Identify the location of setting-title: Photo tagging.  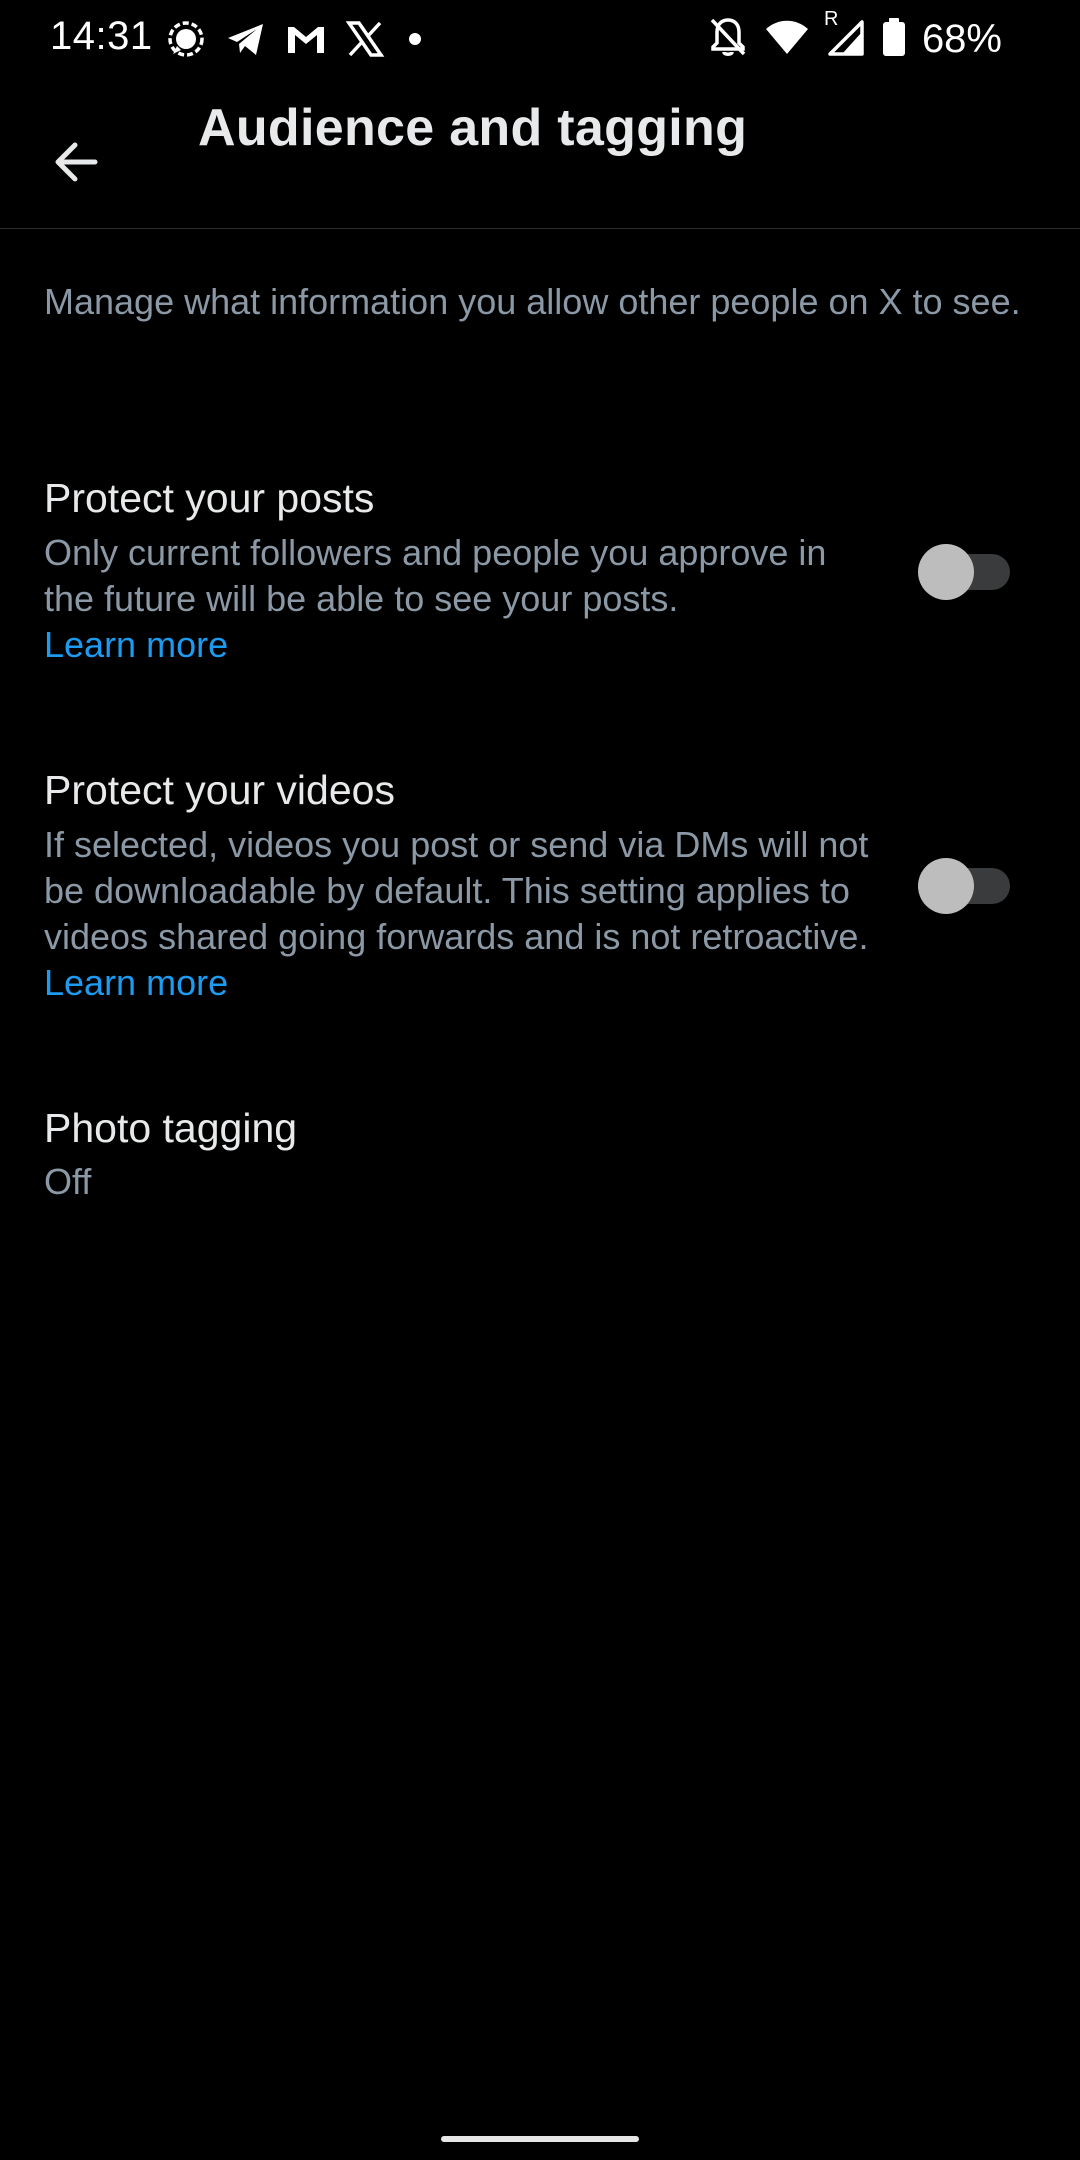
(171, 1128).